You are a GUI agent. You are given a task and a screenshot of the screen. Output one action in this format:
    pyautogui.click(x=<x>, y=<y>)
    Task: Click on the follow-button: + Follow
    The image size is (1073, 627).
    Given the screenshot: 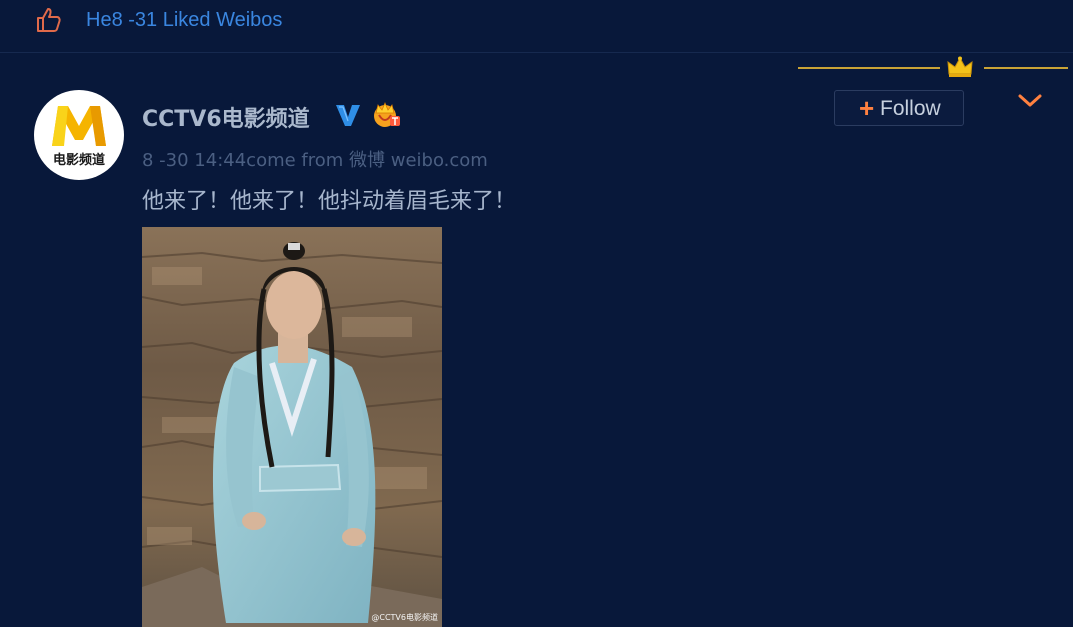 What is the action you would take?
    pyautogui.click(x=899, y=108)
    